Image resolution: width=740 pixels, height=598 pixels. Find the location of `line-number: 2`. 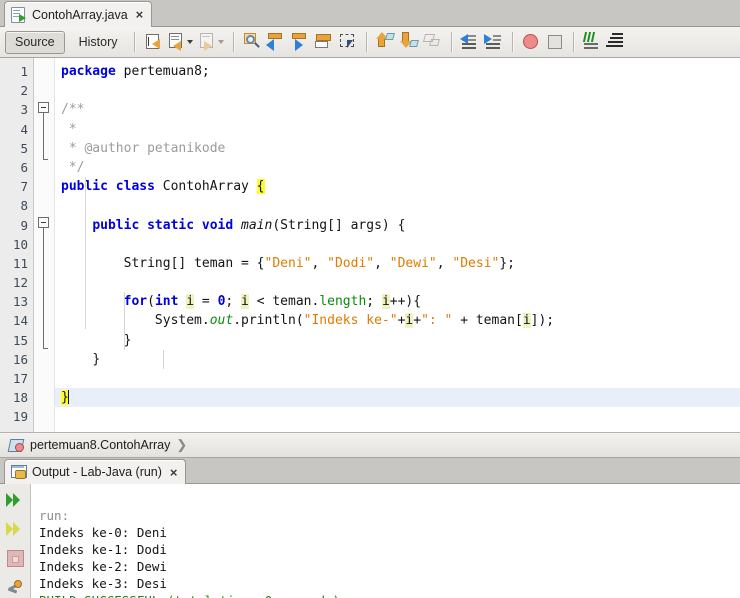

line-number: 2 is located at coordinates (24, 91).